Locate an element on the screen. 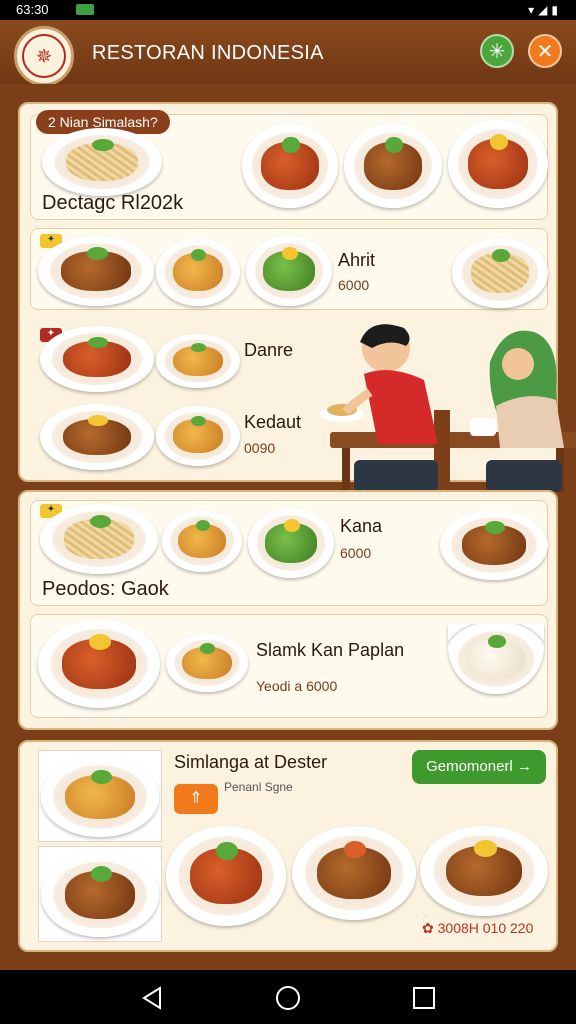 The height and width of the screenshot is (1024, 576). app-bar: ✵ RESTORAN INDONESIA ✳ ✕ is located at coordinates (288, 53).